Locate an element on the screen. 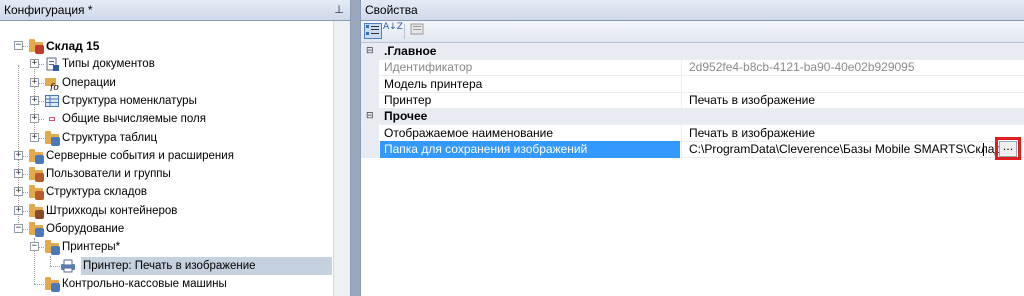  folder-barcode-icon is located at coordinates (36, 211).